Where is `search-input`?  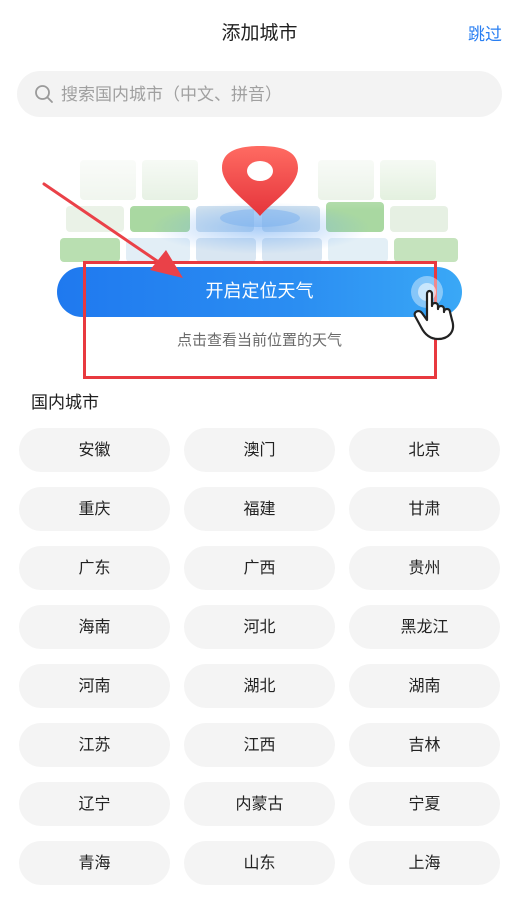 search-input is located at coordinates (271, 95).